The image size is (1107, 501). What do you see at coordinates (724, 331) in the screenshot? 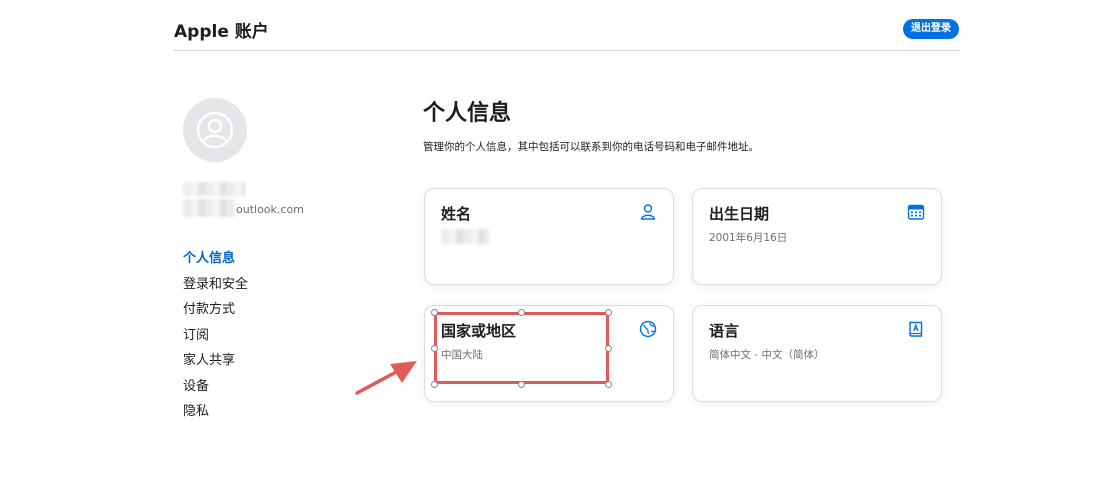
I see `card-title: 语言` at bounding box center [724, 331].